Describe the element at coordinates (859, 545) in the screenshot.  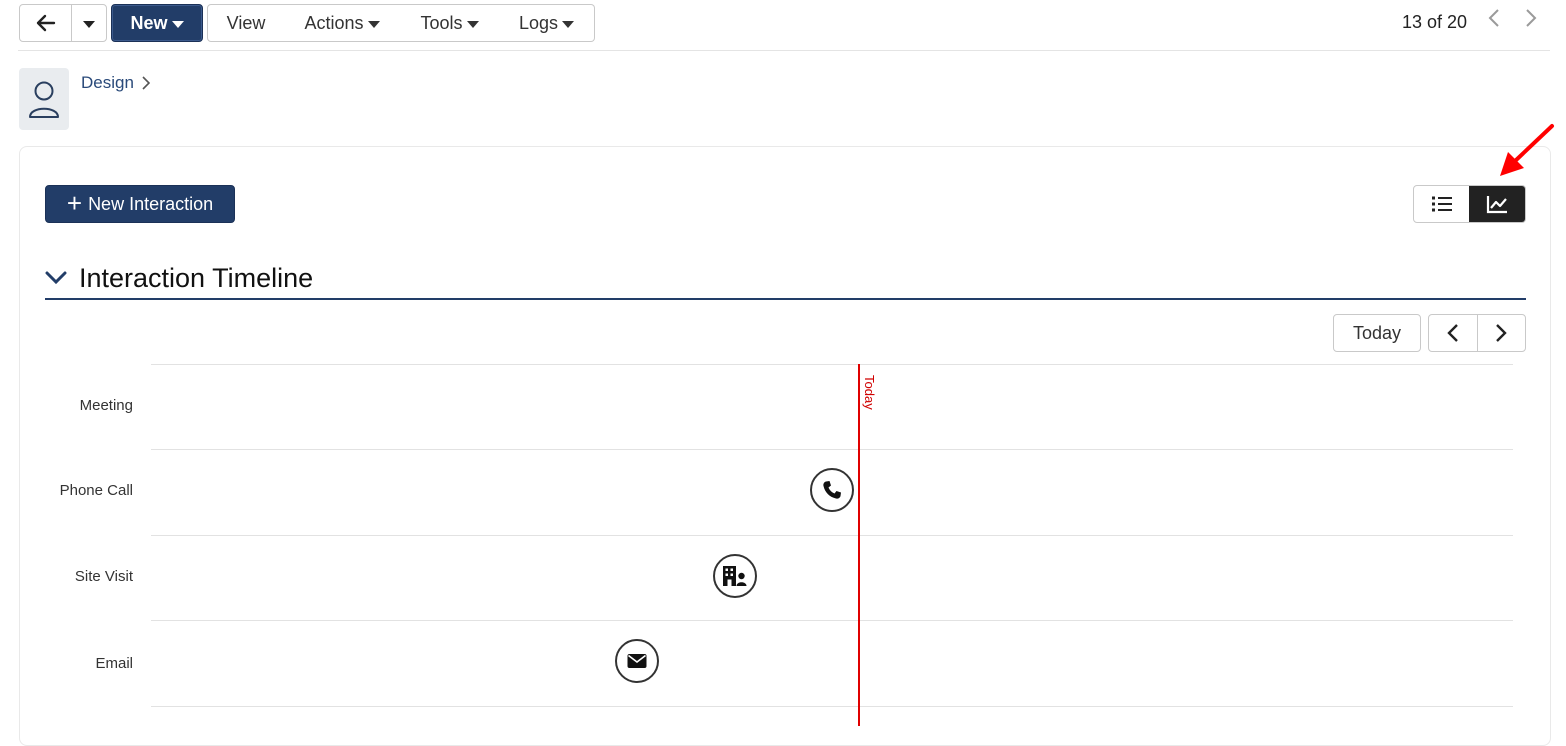
I see `today-marker-line` at that location.